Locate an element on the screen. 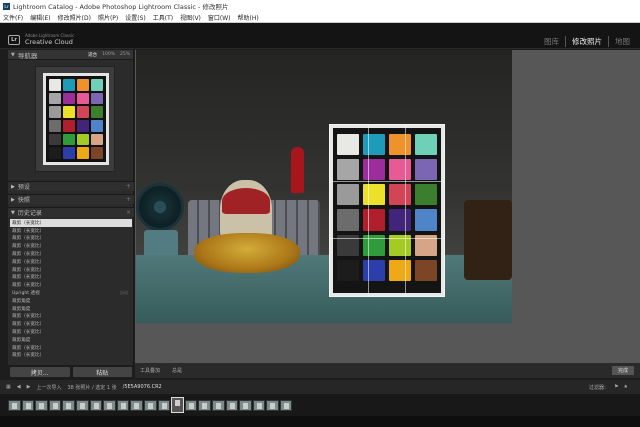 The height and width of the screenshot is (427, 640). star-filter-icon: ★ is located at coordinates (626, 387).